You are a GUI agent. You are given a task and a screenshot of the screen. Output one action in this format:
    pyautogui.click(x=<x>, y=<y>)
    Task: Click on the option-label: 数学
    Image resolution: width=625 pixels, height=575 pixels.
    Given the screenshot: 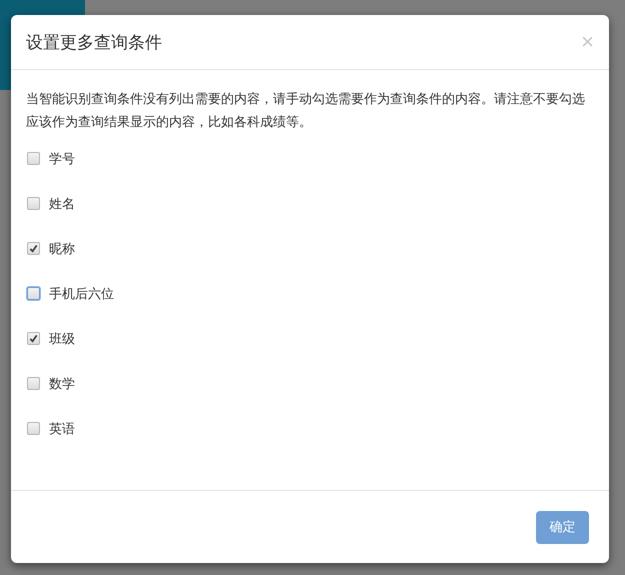 What is the action you would take?
    pyautogui.click(x=62, y=384)
    